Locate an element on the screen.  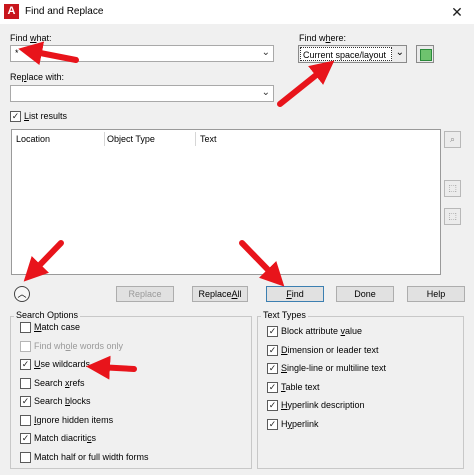
select-objects-button is located at coordinates (425, 54).